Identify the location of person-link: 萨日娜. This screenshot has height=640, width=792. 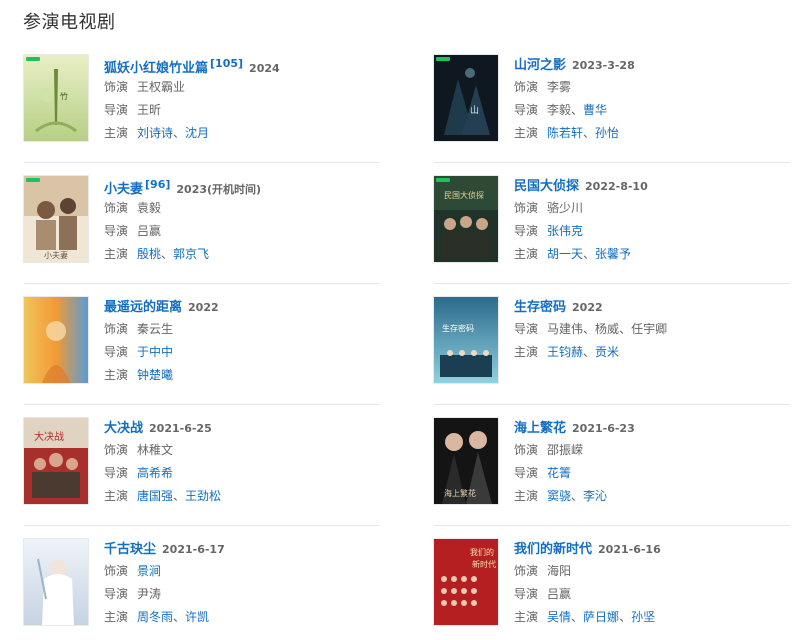
(601, 617).